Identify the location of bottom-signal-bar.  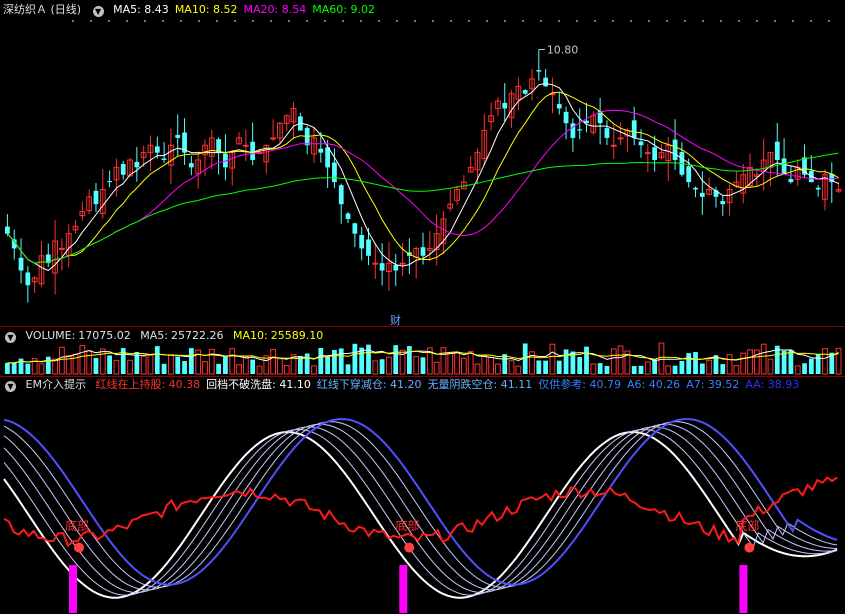
(403, 589).